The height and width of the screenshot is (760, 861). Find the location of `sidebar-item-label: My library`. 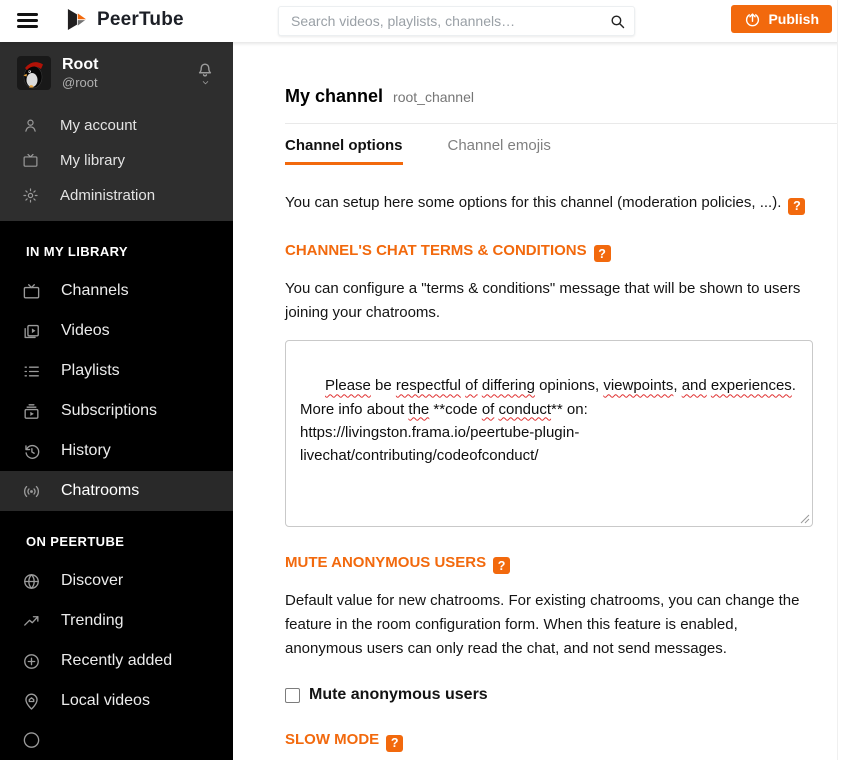

sidebar-item-label: My library is located at coordinates (93, 160).